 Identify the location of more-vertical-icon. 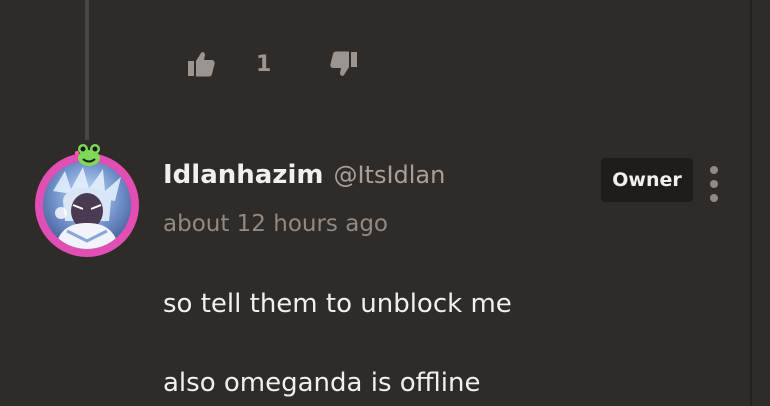
(714, 170).